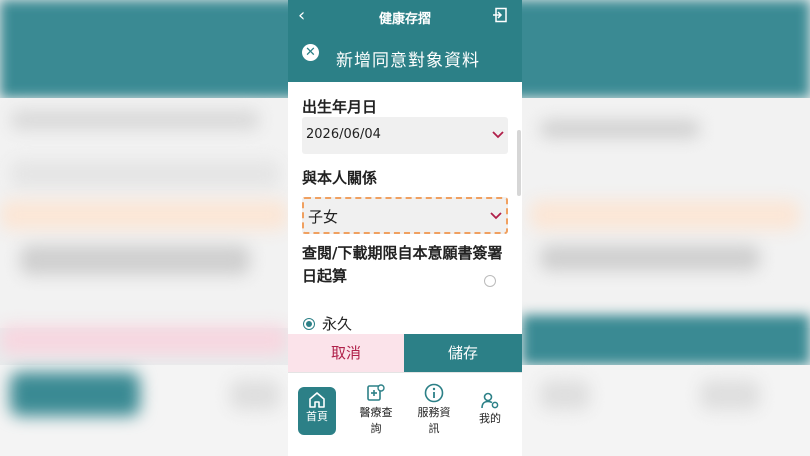 This screenshot has width=810, height=456. What do you see at coordinates (376, 420) in the screenshot?
I see `nav-medical-search-label: 醫療查詢` at bounding box center [376, 420].